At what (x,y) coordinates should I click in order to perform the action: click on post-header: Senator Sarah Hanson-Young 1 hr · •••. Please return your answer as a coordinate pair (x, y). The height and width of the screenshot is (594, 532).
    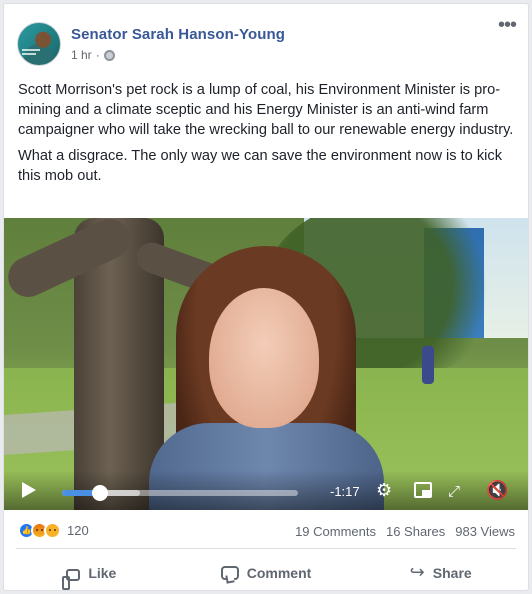
    Looking at the image, I should click on (266, 37).